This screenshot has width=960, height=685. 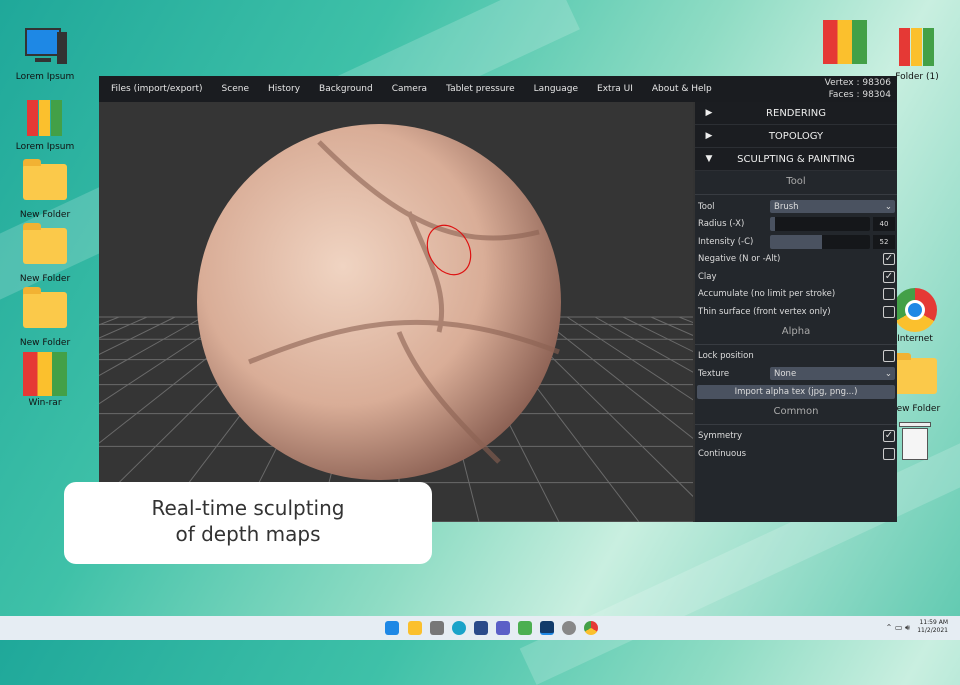 I want to click on teams-icon, so click(x=503, y=628).